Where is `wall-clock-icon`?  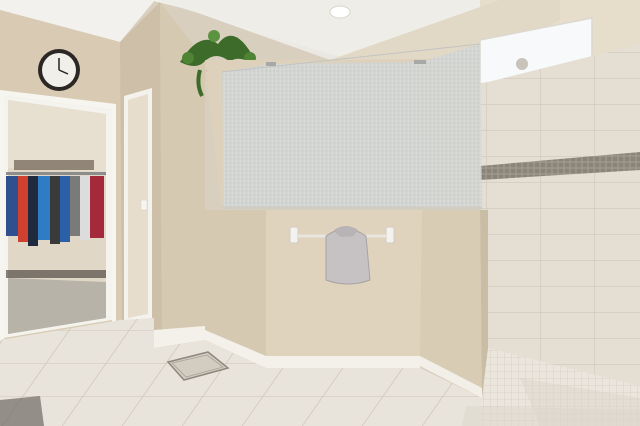 wall-clock-icon is located at coordinates (59, 70).